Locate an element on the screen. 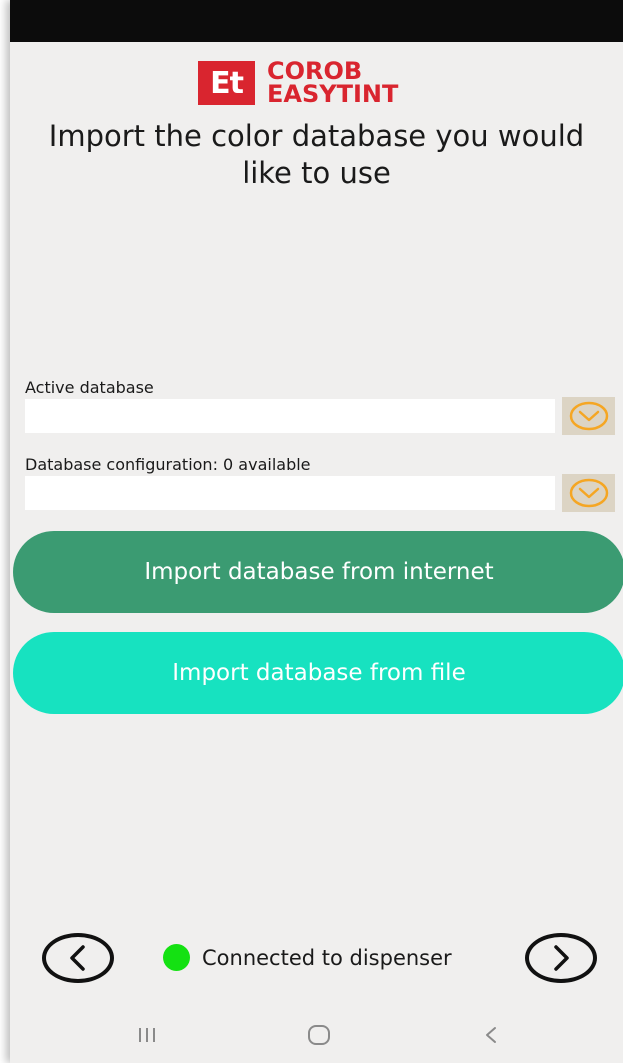  next-button is located at coordinates (561, 958).